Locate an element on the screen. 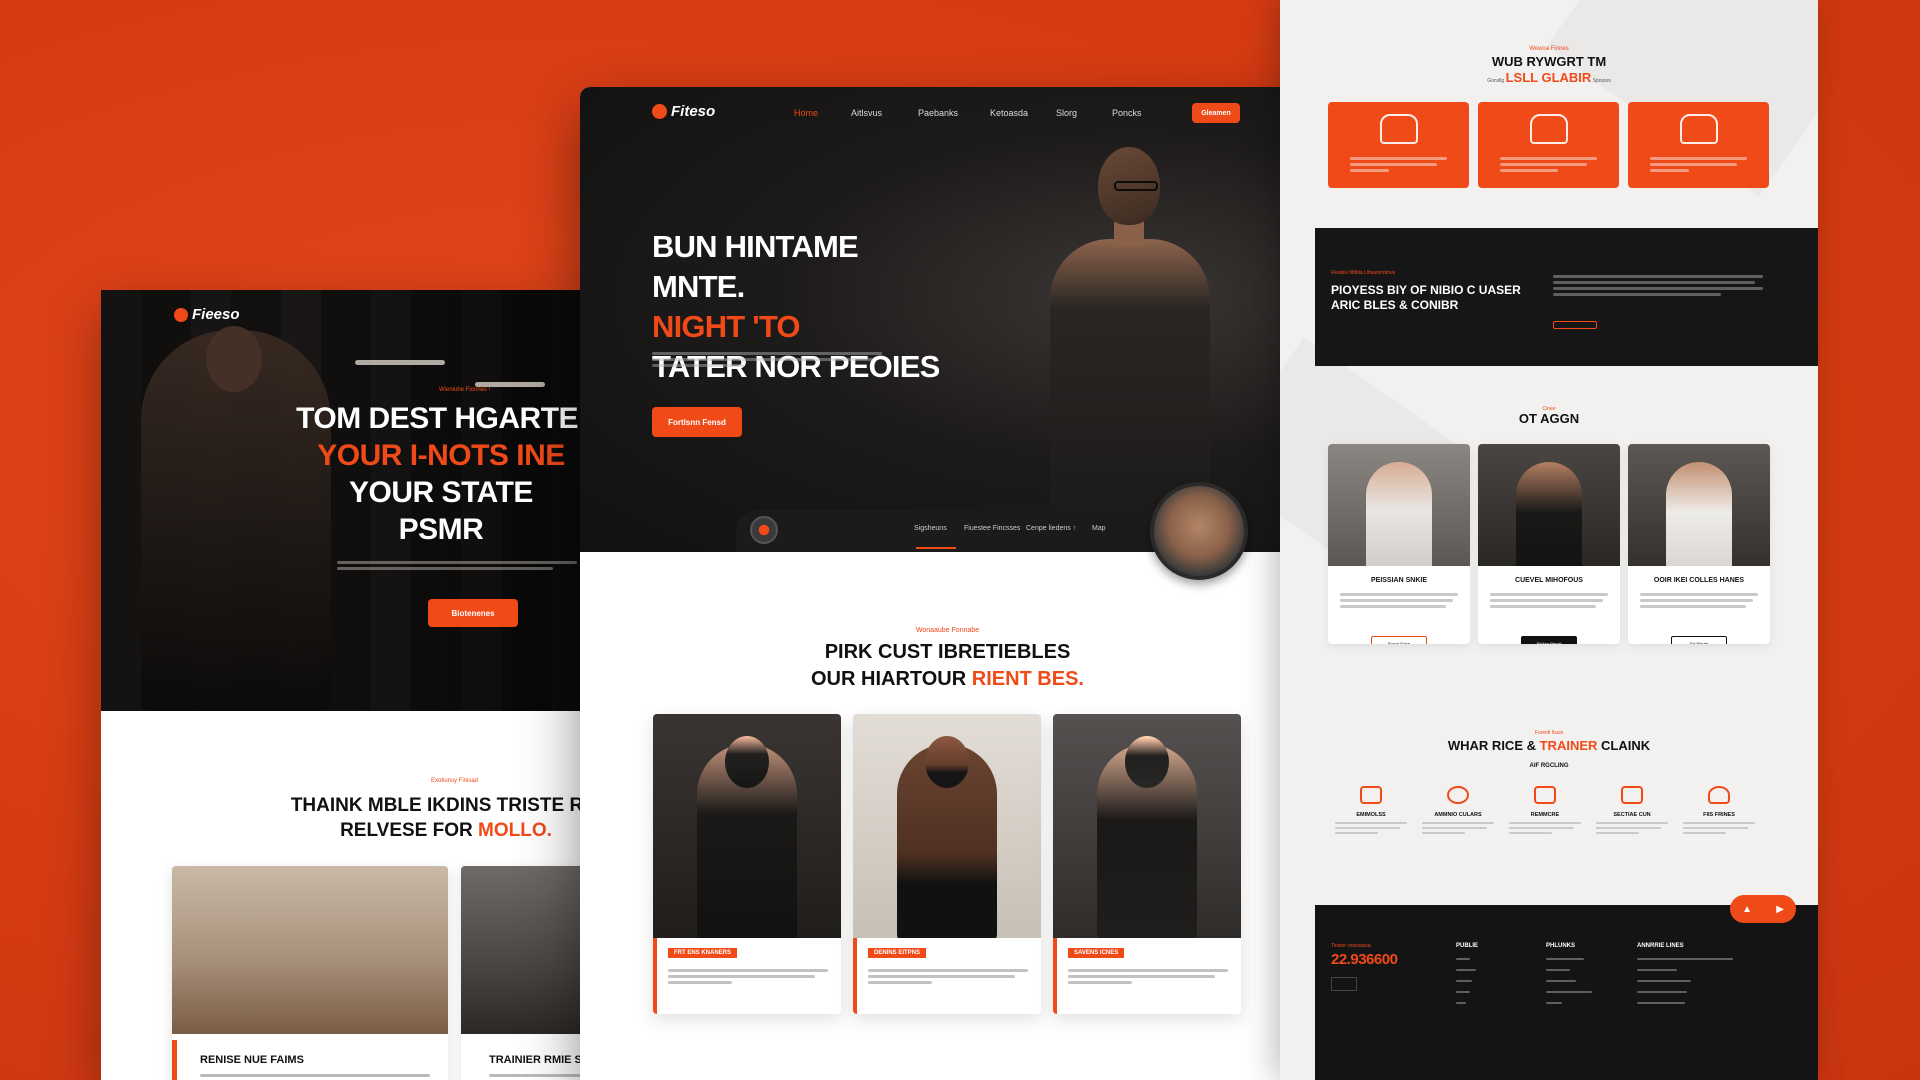  nav-item: Slorg is located at coordinates (1084, 113).